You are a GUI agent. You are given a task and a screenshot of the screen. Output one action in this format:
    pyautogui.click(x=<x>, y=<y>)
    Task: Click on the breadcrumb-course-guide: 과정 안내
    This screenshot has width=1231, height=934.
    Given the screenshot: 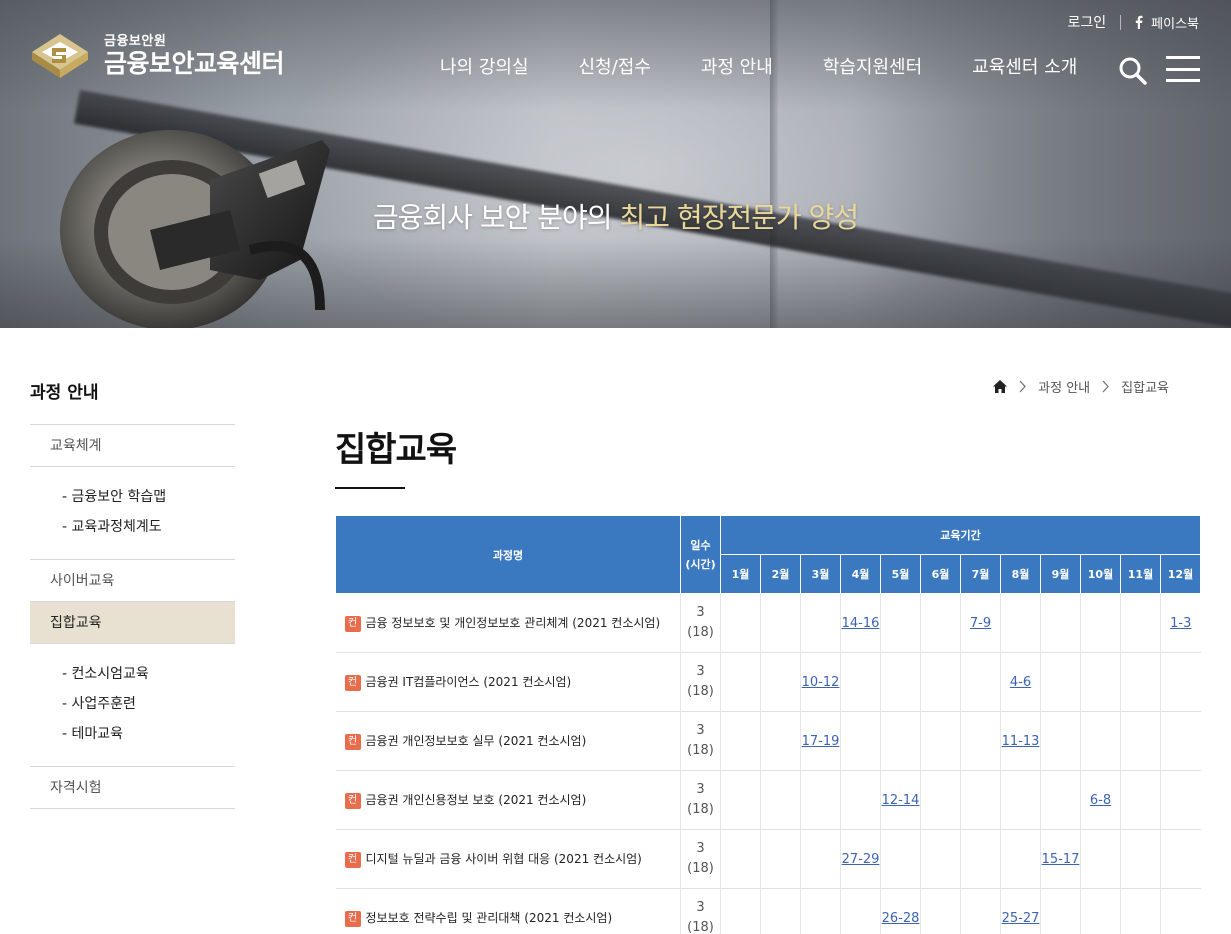 What is the action you would take?
    pyautogui.click(x=1064, y=386)
    